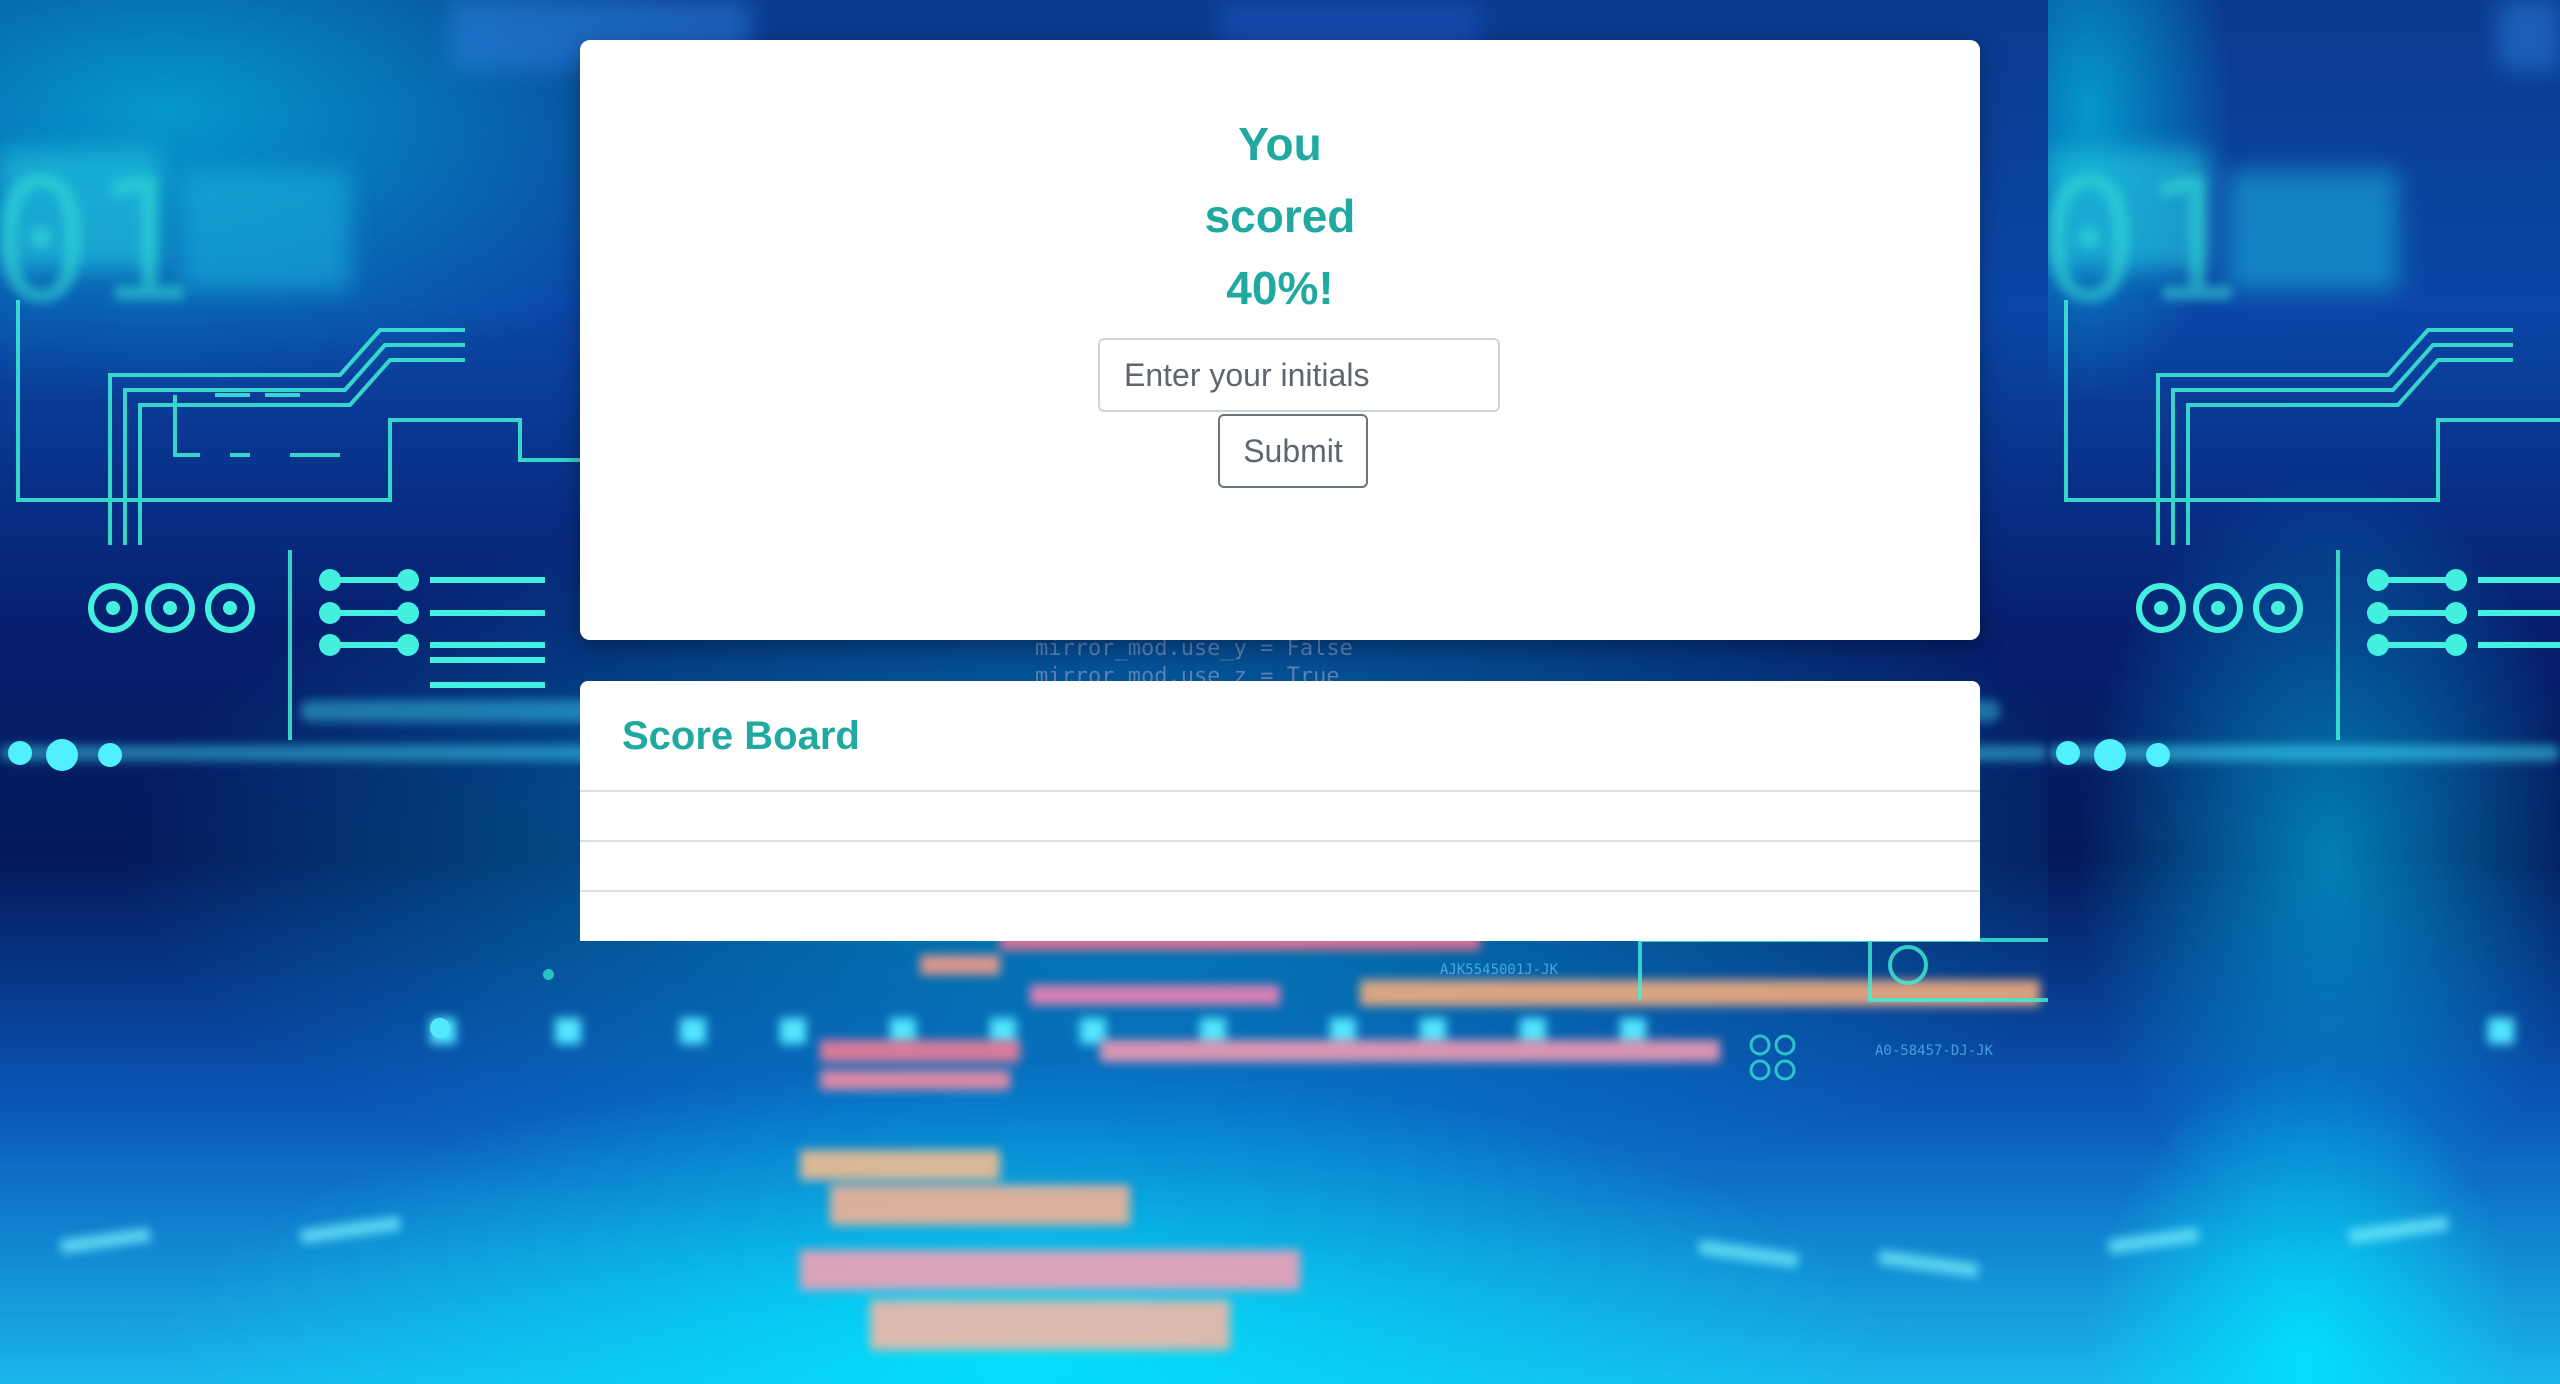 This screenshot has width=2560, height=1384. Describe the element at coordinates (1499, 970) in the screenshot. I see `svg-text: AJK5545001J-JK` at that location.